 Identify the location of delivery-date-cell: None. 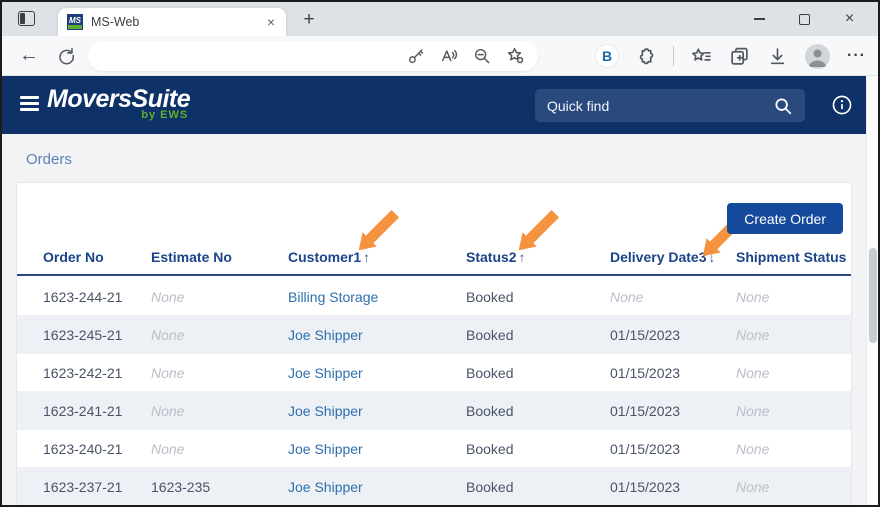
(627, 296).